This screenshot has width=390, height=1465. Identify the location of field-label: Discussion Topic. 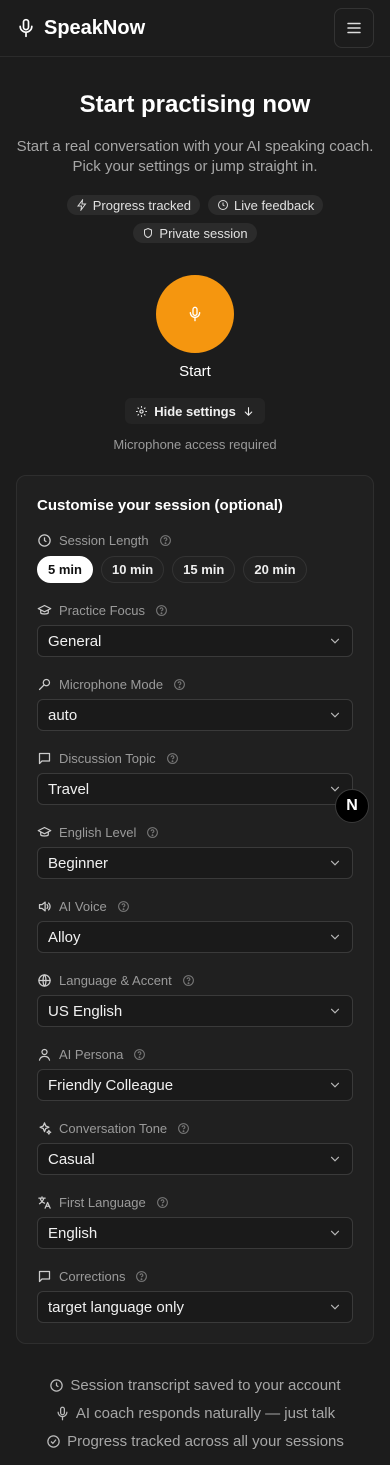
(107, 758).